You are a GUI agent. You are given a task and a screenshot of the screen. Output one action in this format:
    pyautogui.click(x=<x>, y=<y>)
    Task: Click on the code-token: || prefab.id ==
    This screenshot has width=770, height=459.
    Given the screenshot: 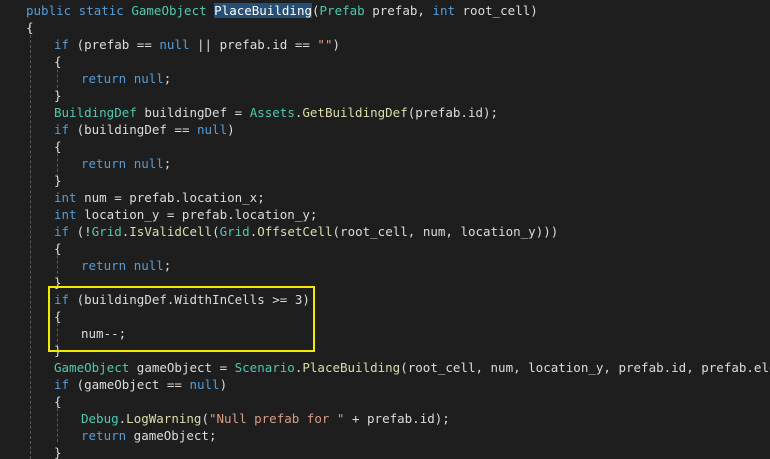 What is the action you would take?
    pyautogui.click(x=253, y=44)
    